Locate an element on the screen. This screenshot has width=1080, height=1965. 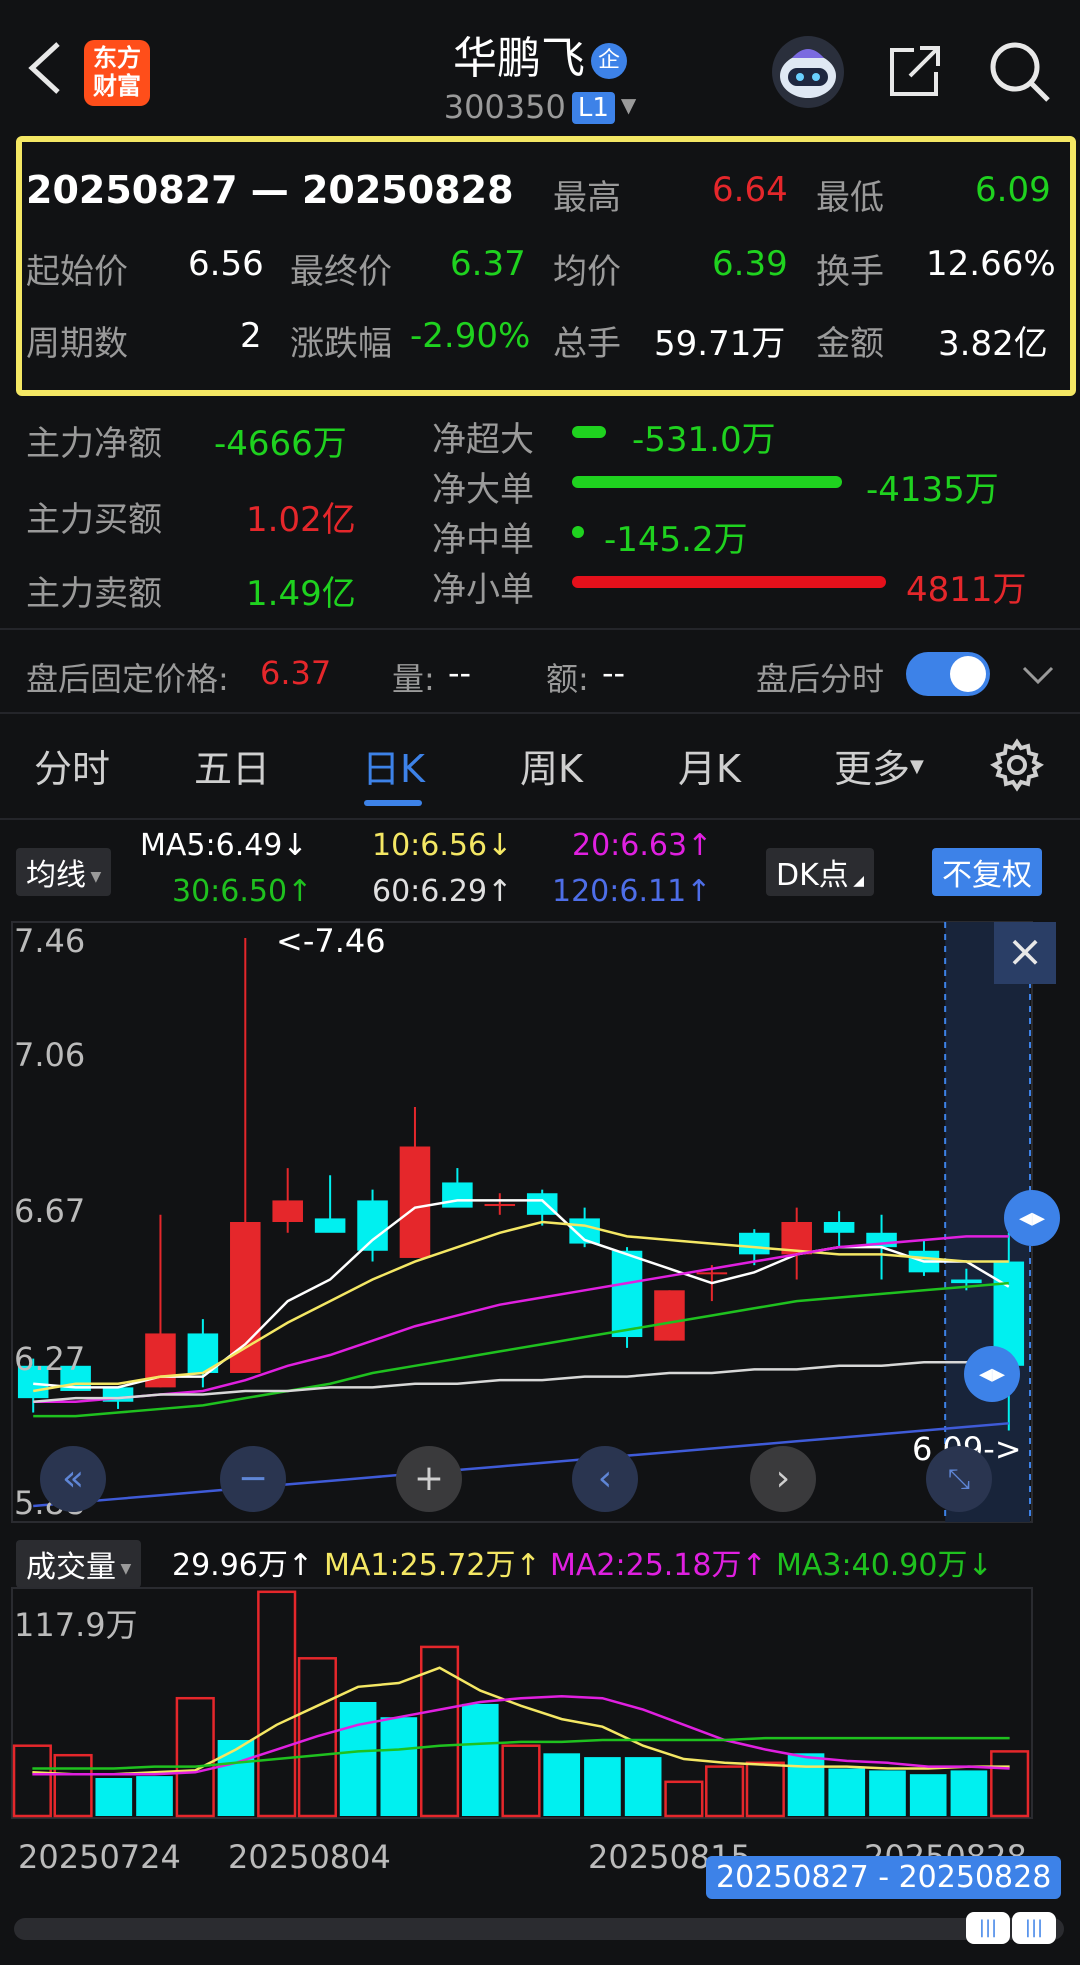
medium-value: -145.2万 is located at coordinates (676, 540).